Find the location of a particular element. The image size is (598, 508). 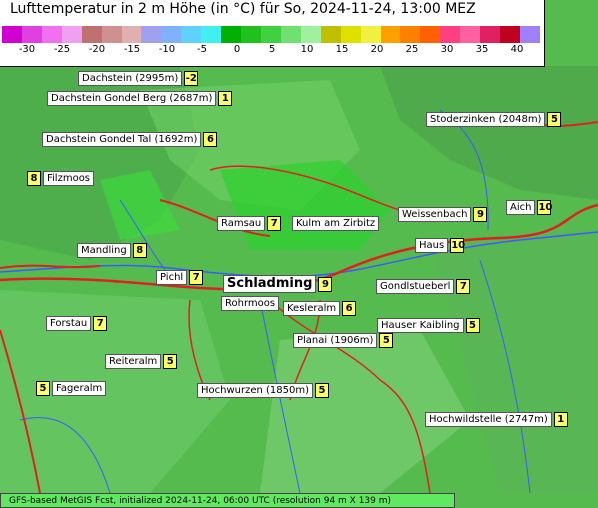

place-label: Dachstein Gondel Berg (2687m) 1 is located at coordinates (140, 98).